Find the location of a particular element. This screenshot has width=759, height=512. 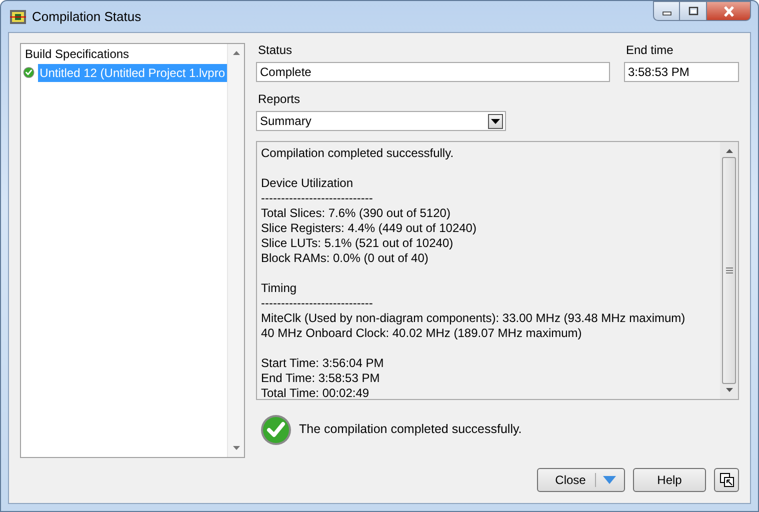

report-line: Total Time: 00:02:49 is located at coordinates (315, 393).